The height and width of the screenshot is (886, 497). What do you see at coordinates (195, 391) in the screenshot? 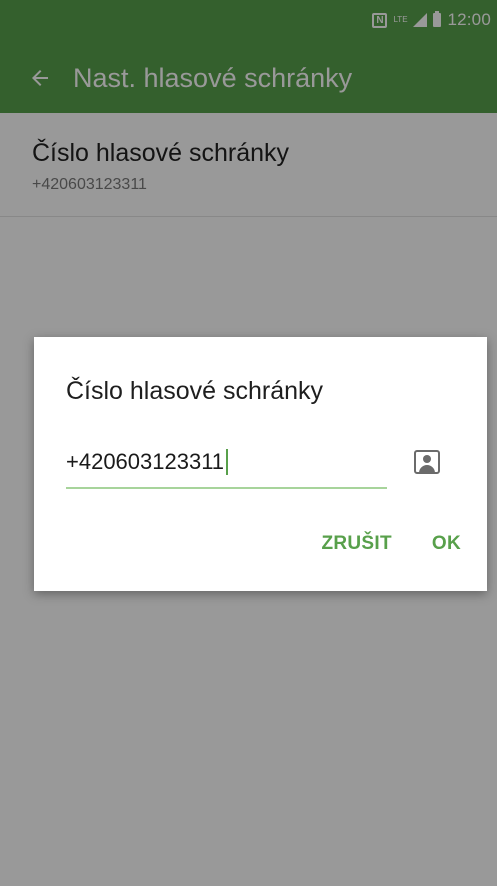
I see `dialog-title: Číslo hlasové schránky` at bounding box center [195, 391].